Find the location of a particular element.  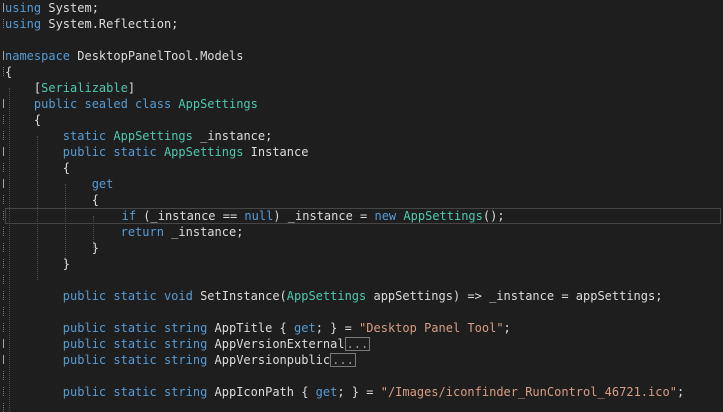

identifier-token: ] is located at coordinates (131, 88).